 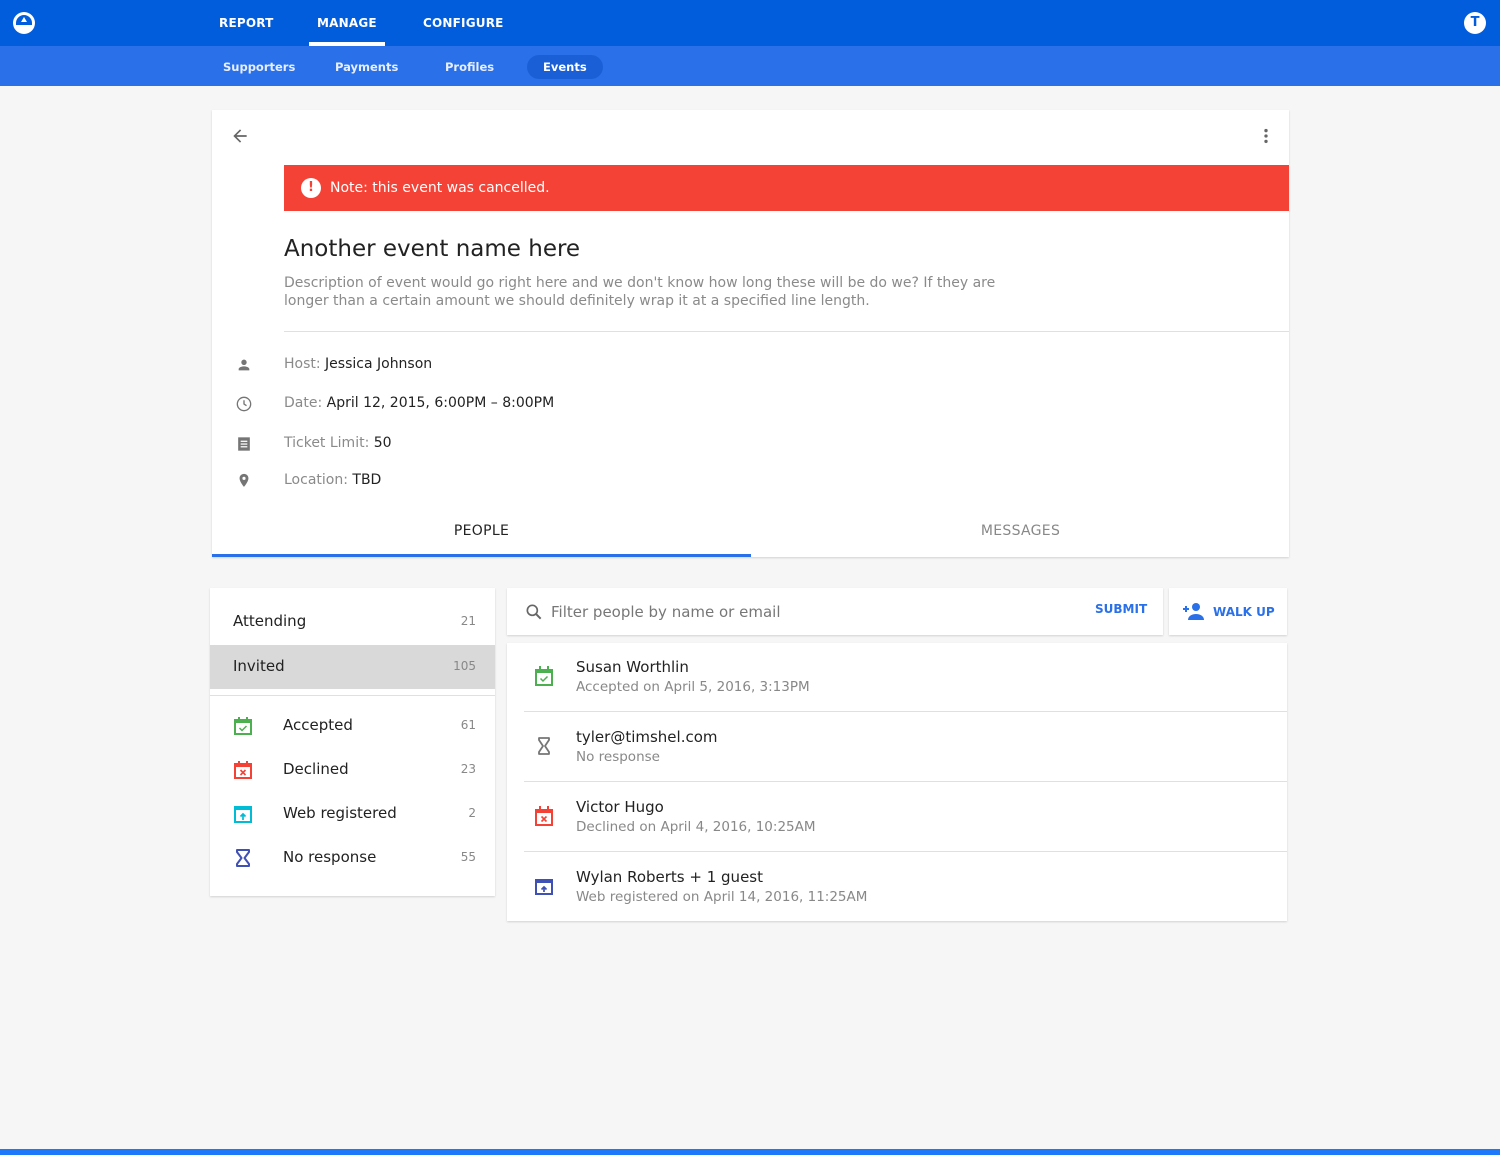 I want to click on status-label: Invited, so click(x=259, y=666).